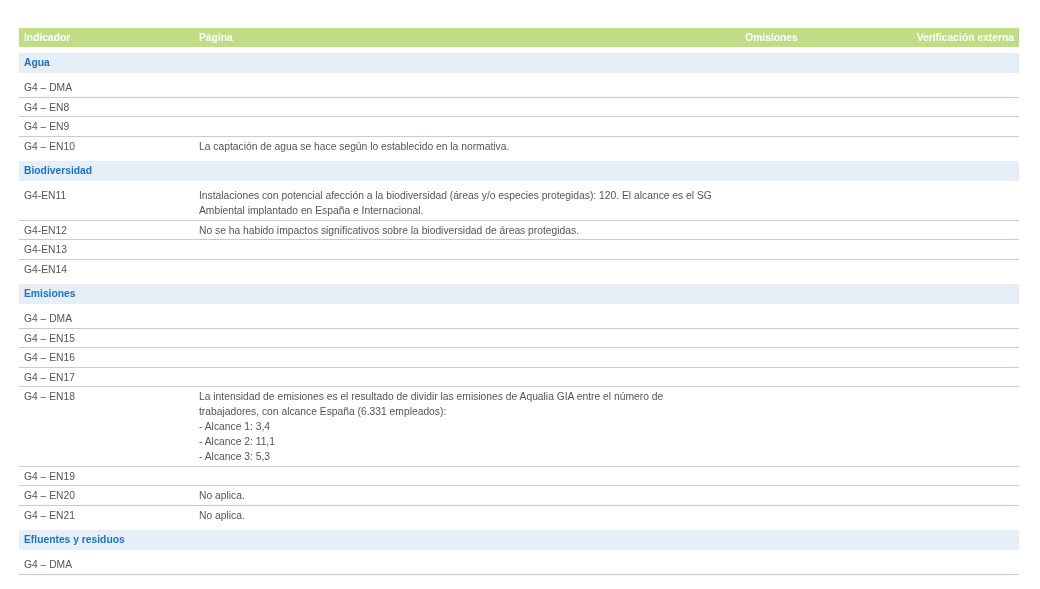  I want to click on column-header: Página, so click(216, 37).